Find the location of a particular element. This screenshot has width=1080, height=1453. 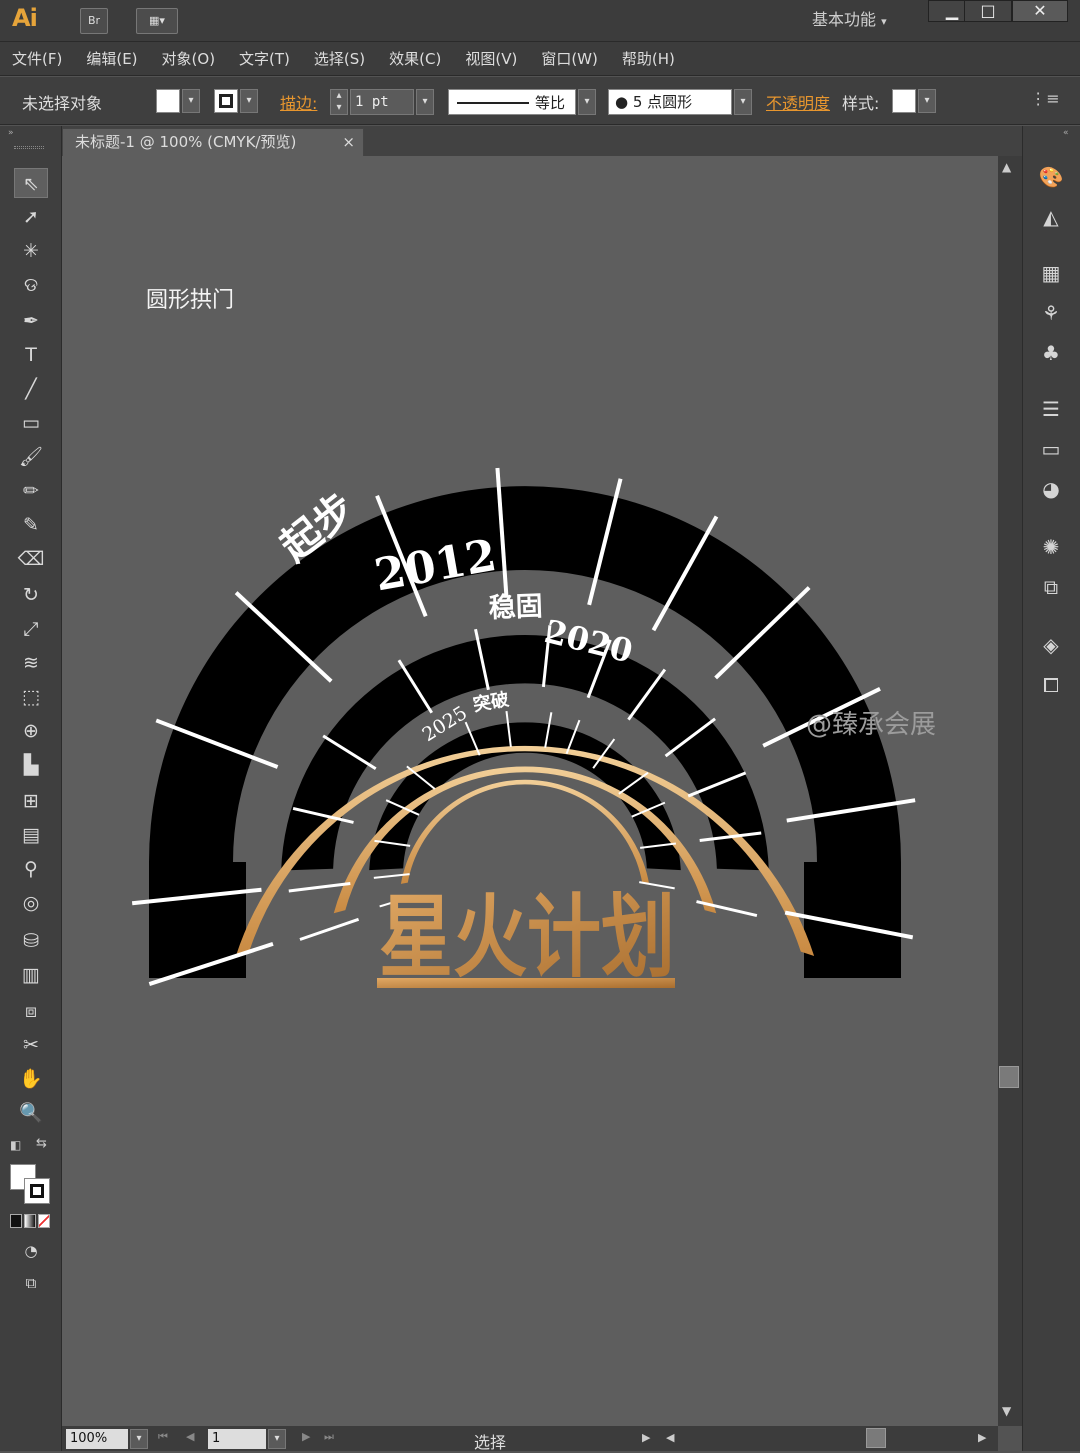

zoom-field: 100% is located at coordinates (97, 1439).